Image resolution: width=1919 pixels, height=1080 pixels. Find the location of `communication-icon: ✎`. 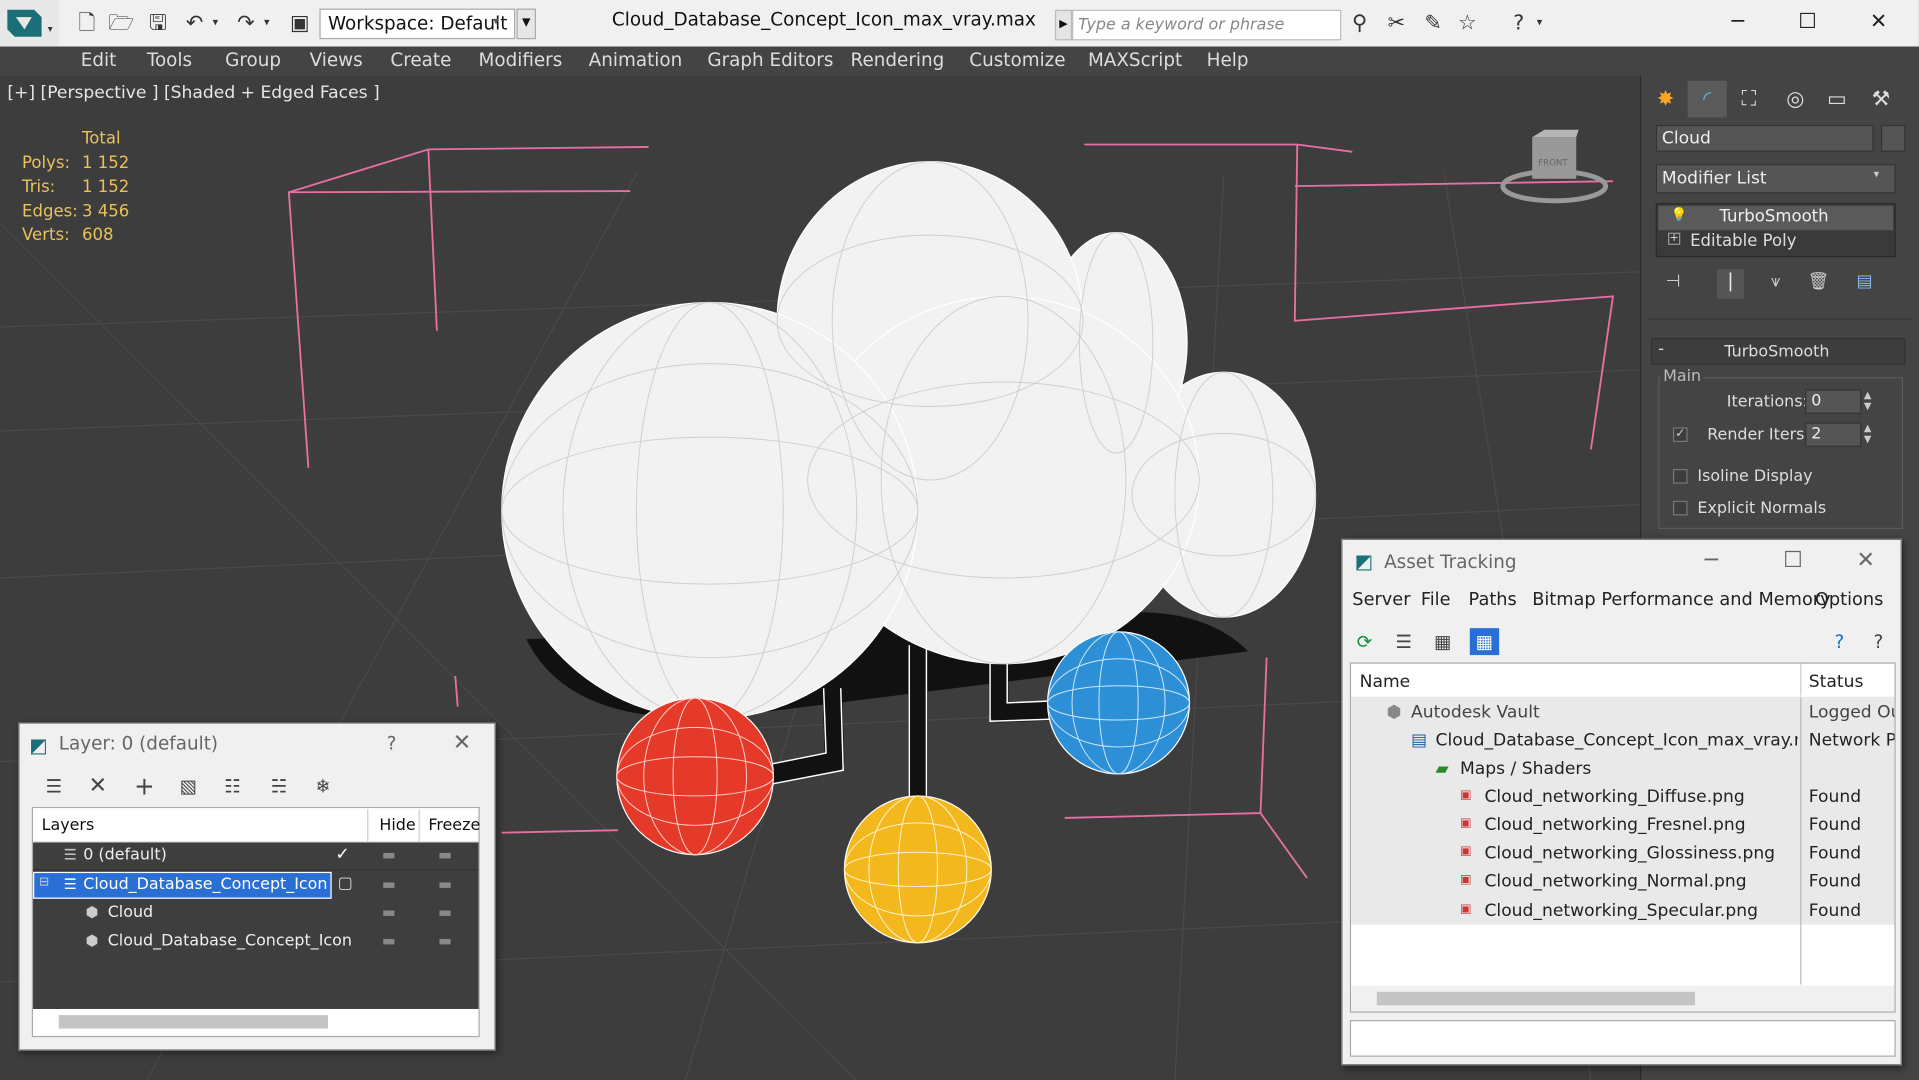

communication-icon: ✎ is located at coordinates (1433, 23).